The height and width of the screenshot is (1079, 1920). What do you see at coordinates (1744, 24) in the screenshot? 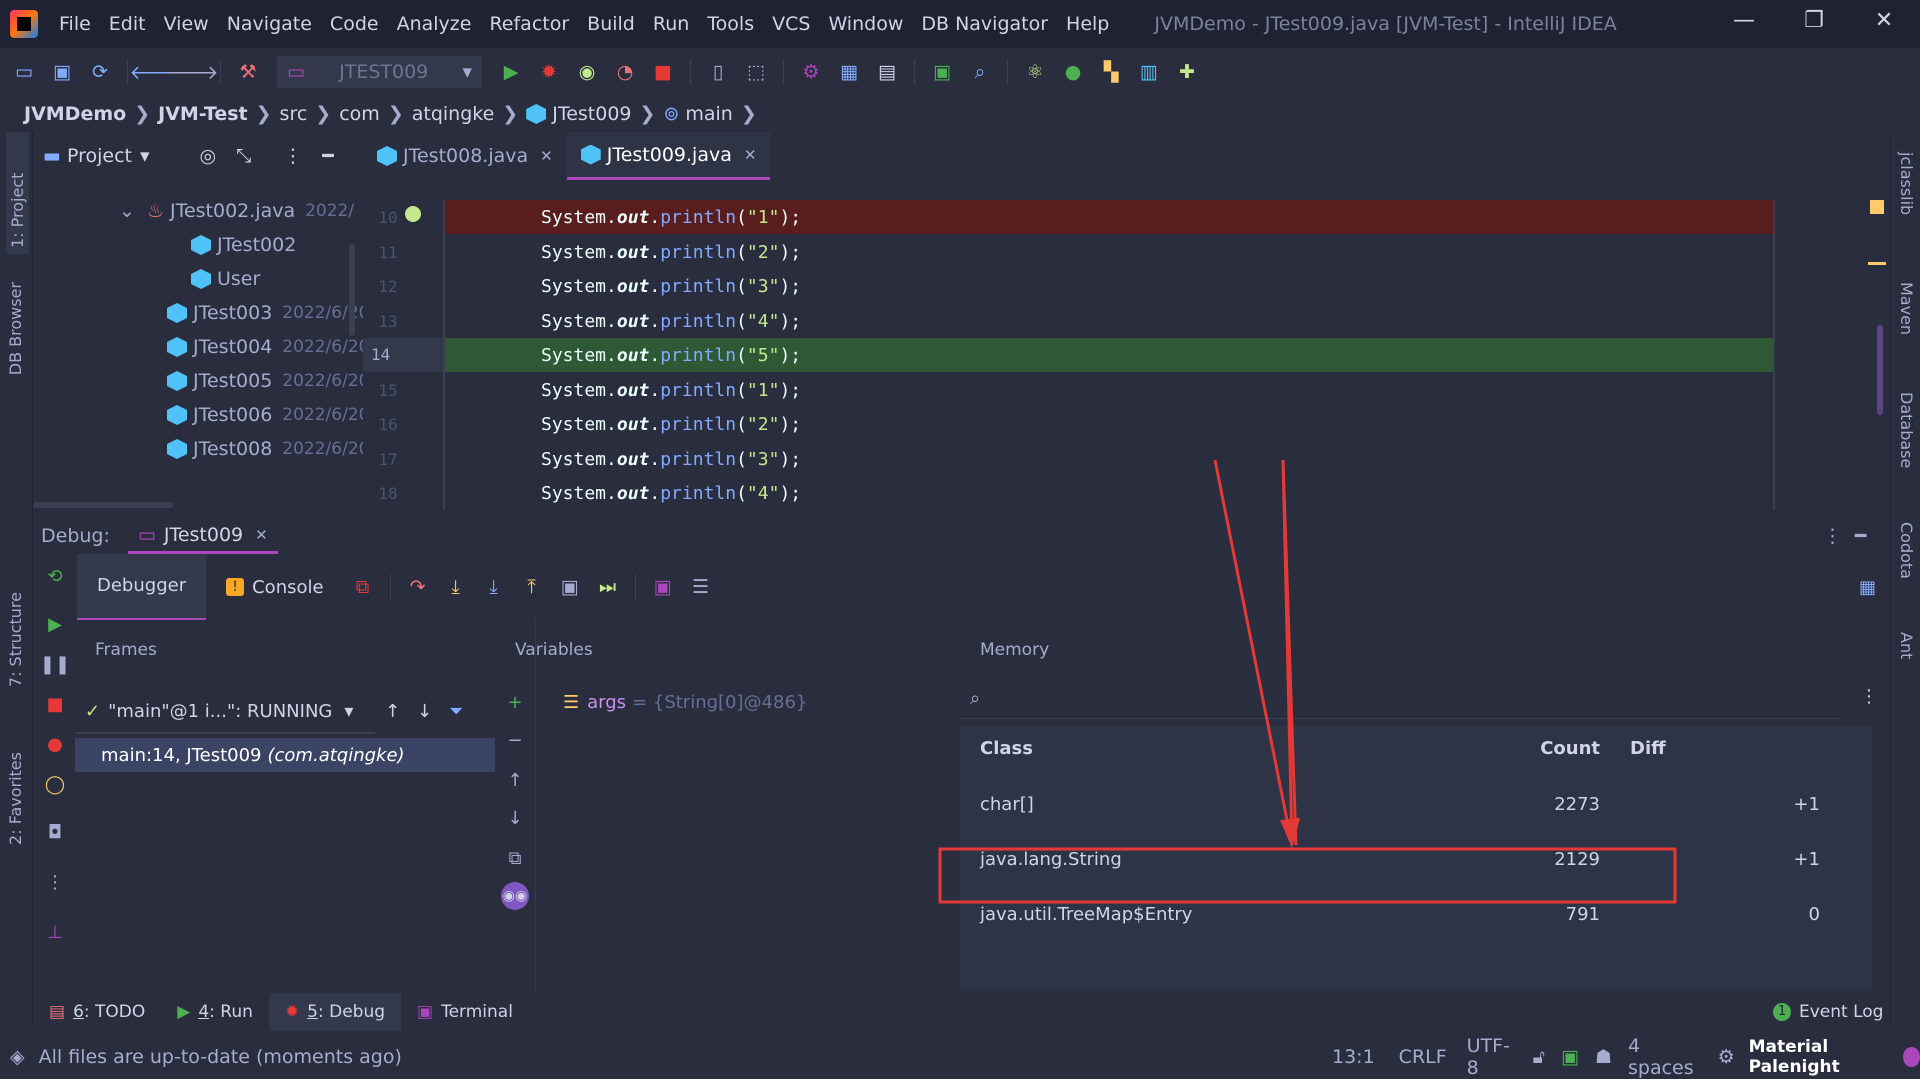
I see `minimize-icon: —` at bounding box center [1744, 24].